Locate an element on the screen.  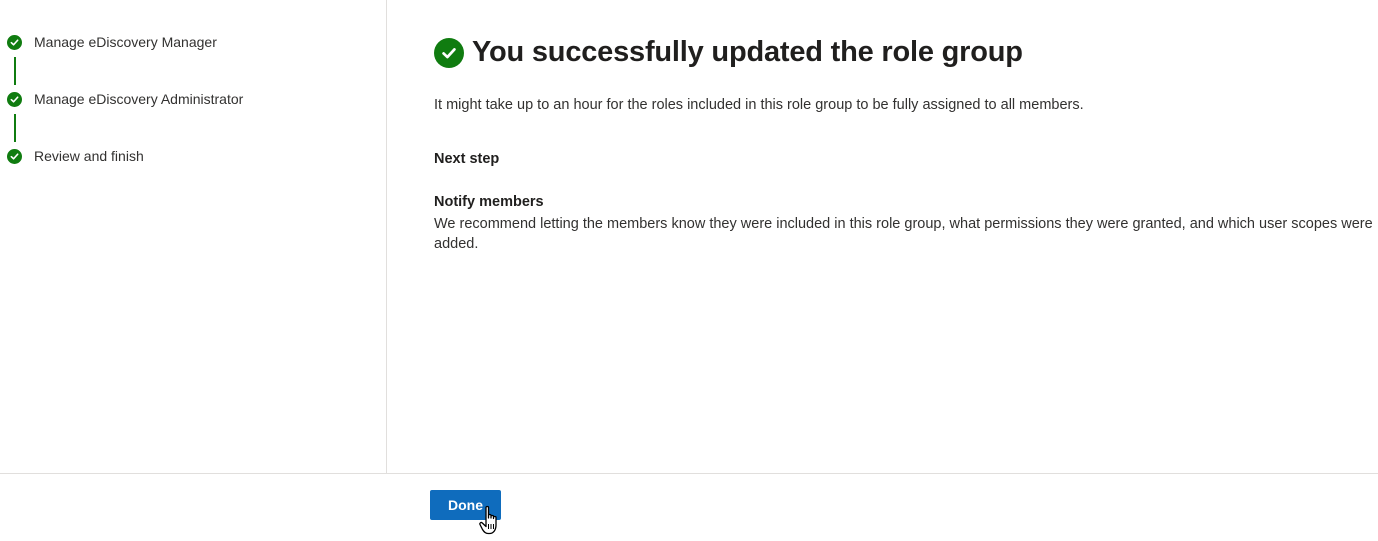
hand-pointer-cursor-icon is located at coordinates (488, 520).